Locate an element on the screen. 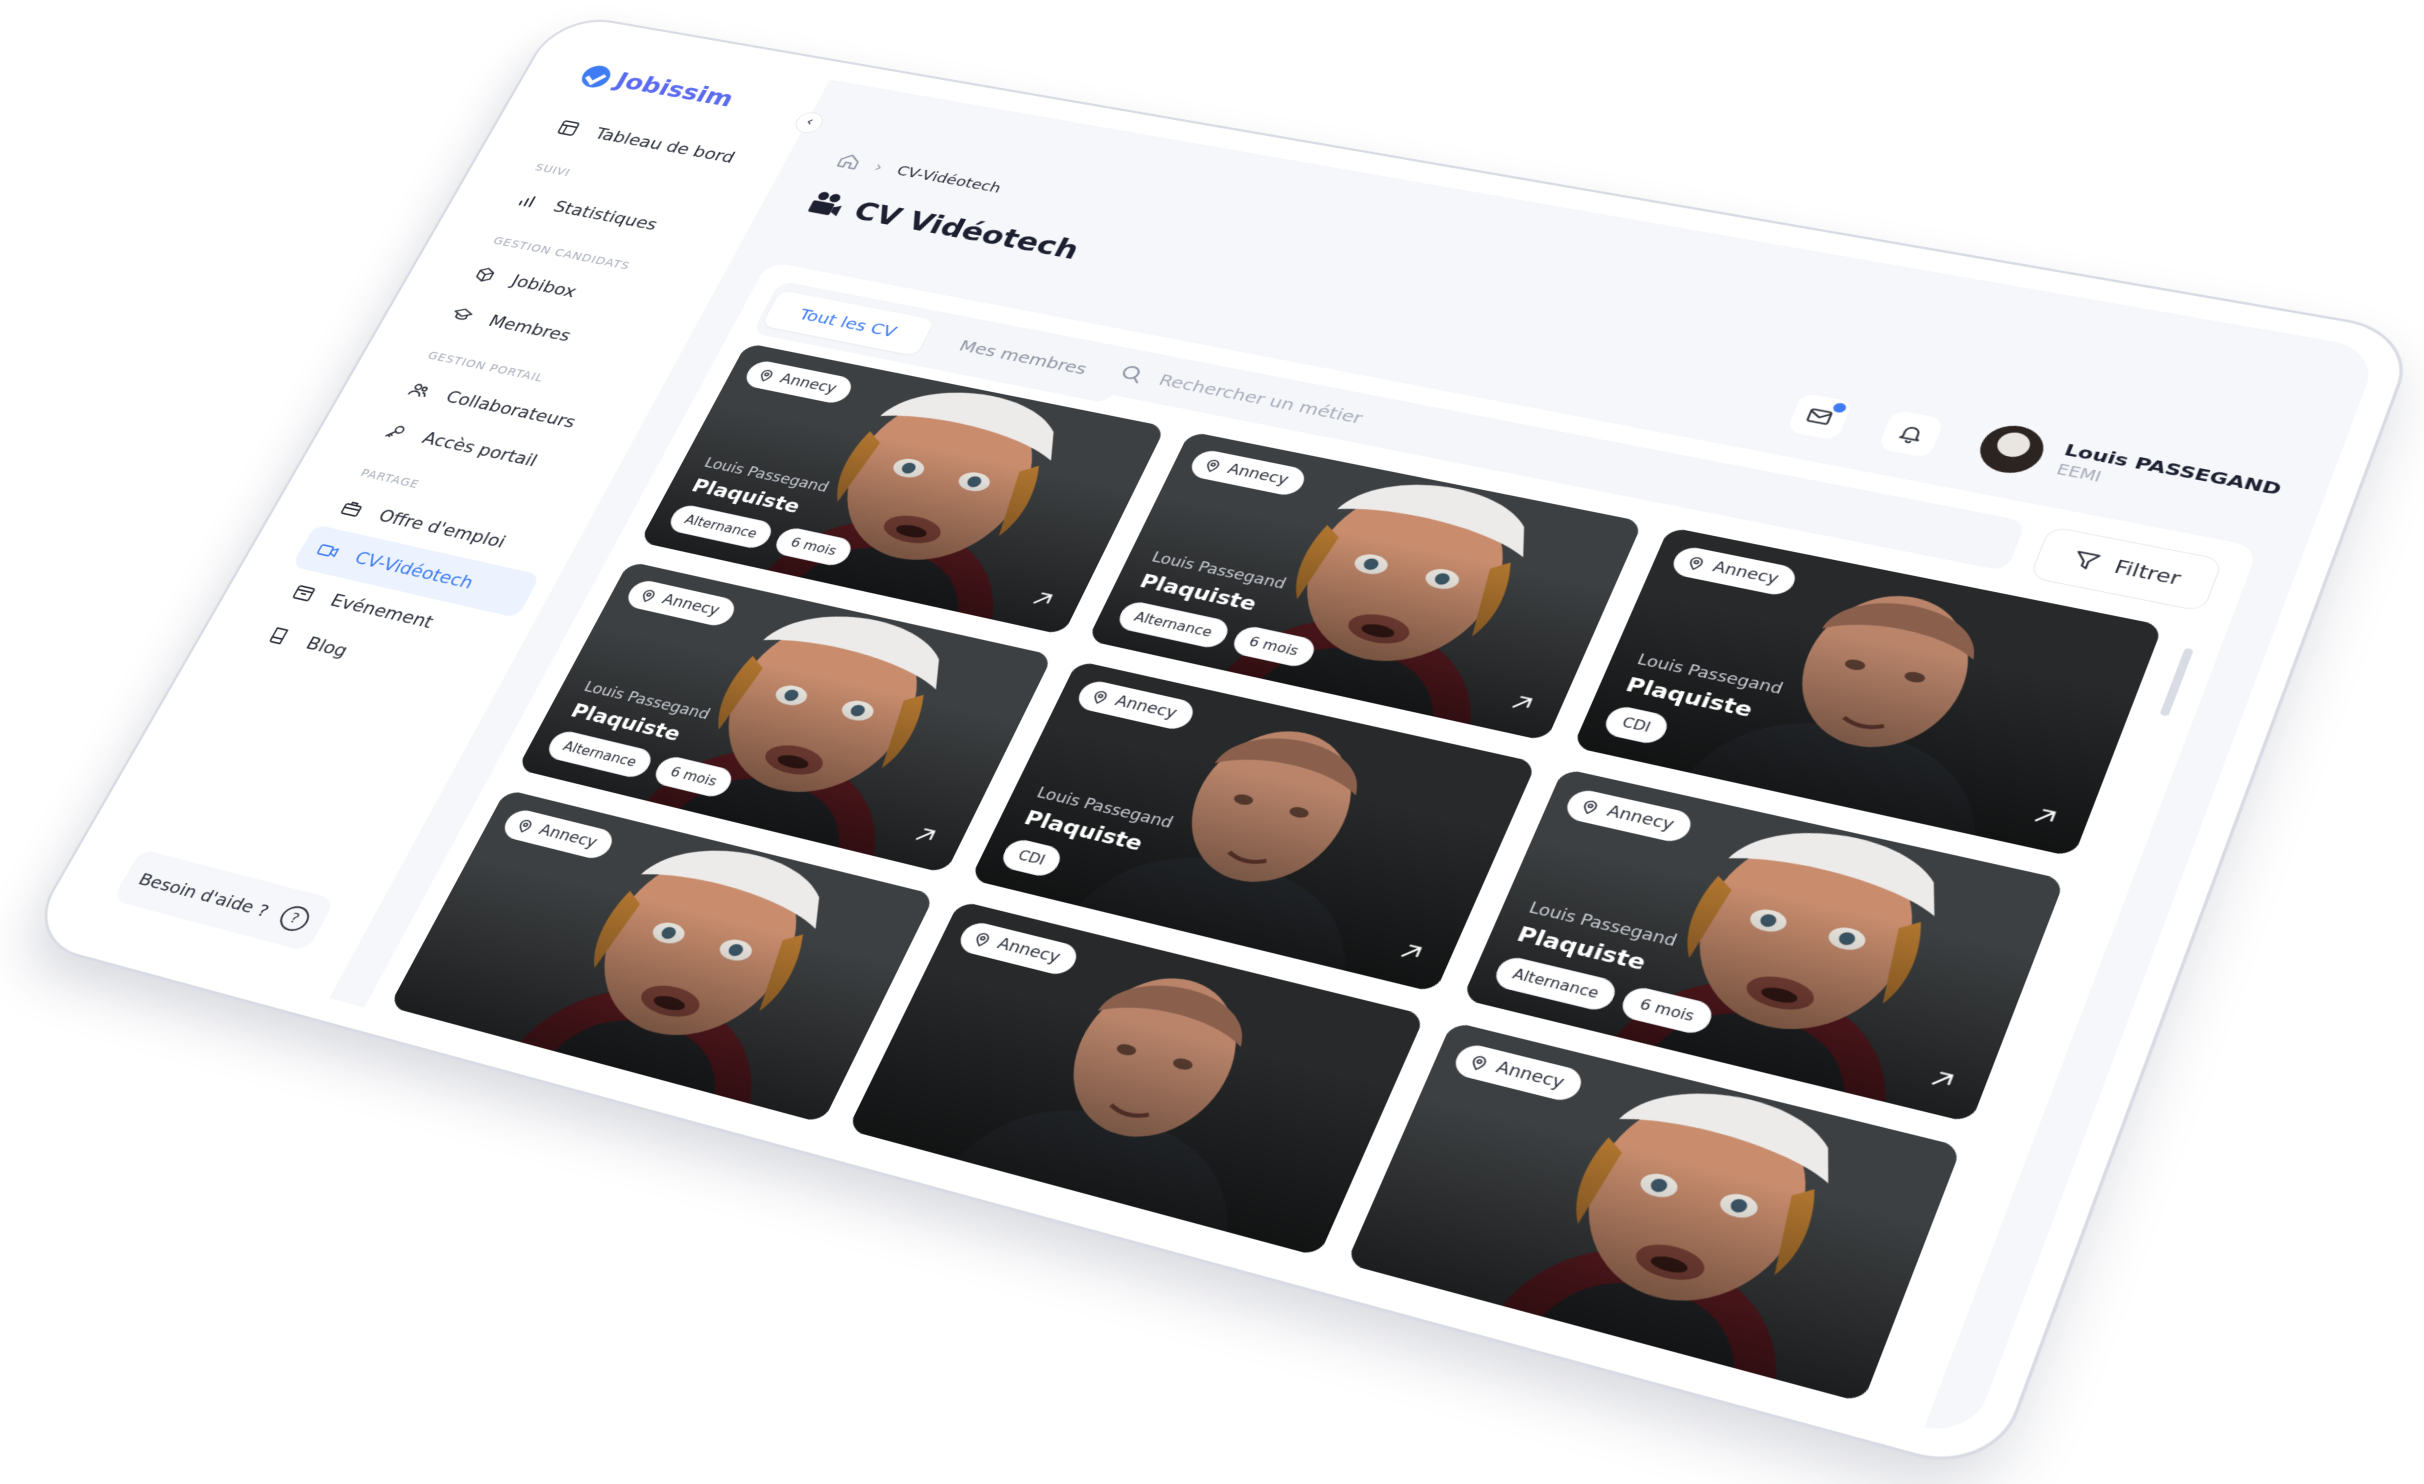  search-icon is located at coordinates (1131, 374).